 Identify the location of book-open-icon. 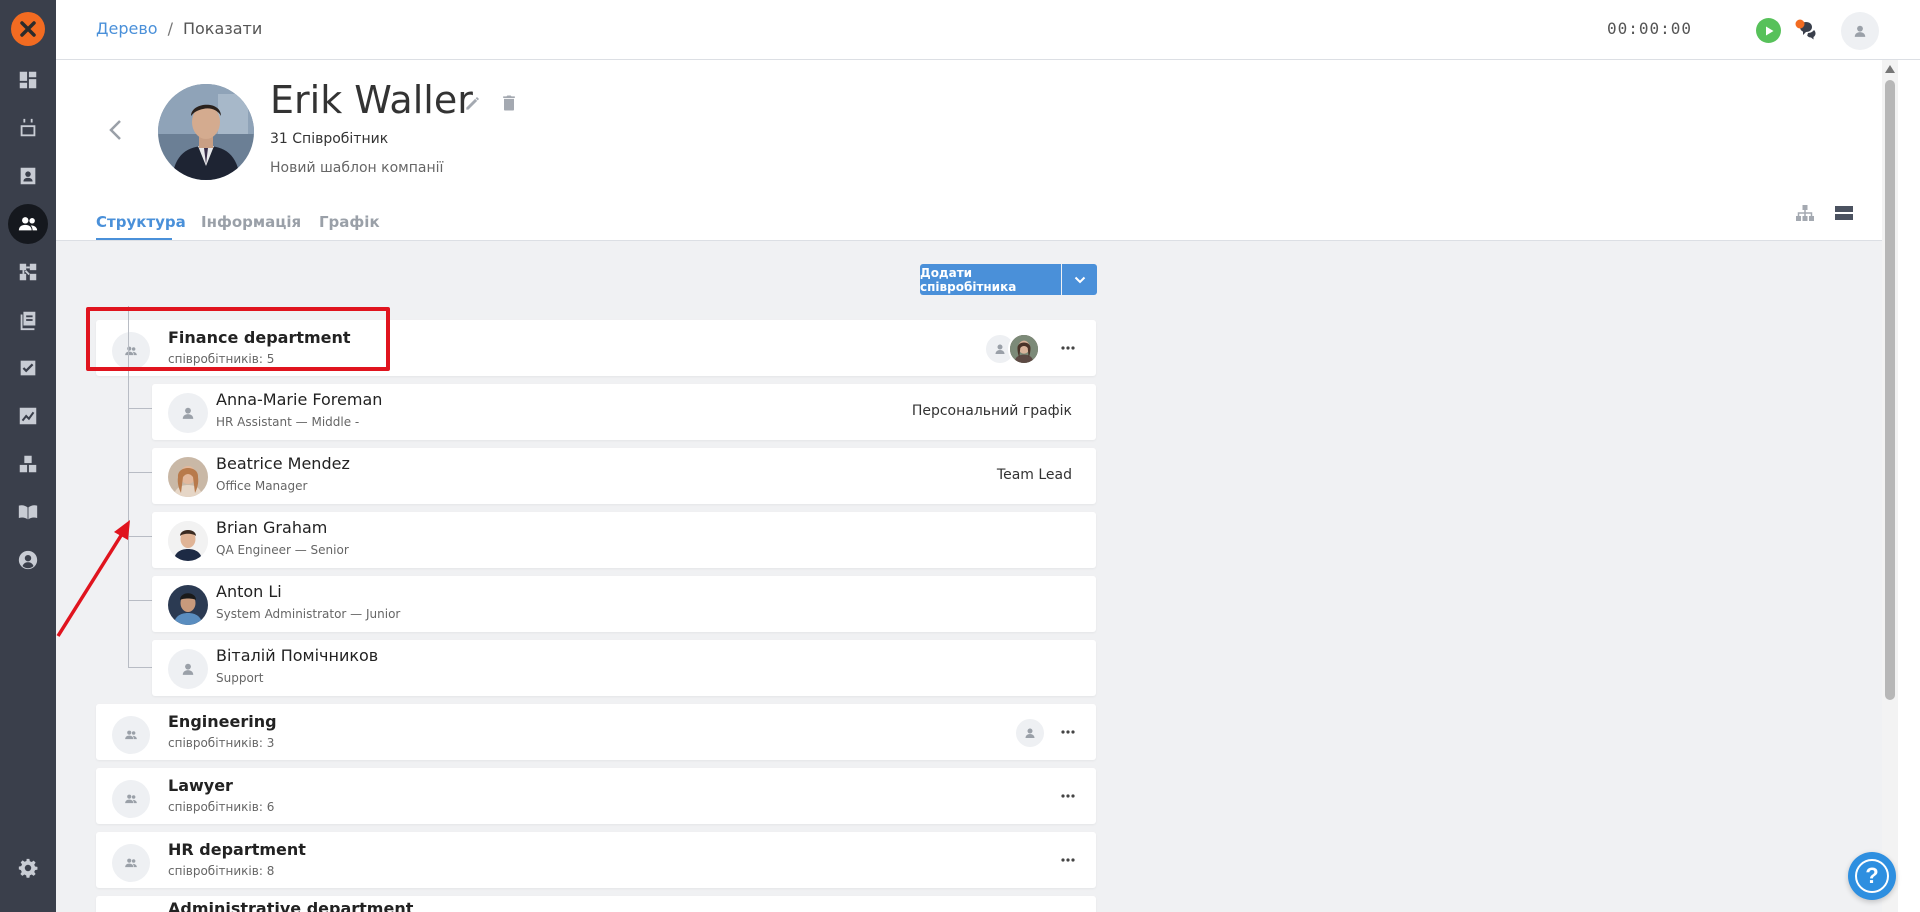
(28, 512).